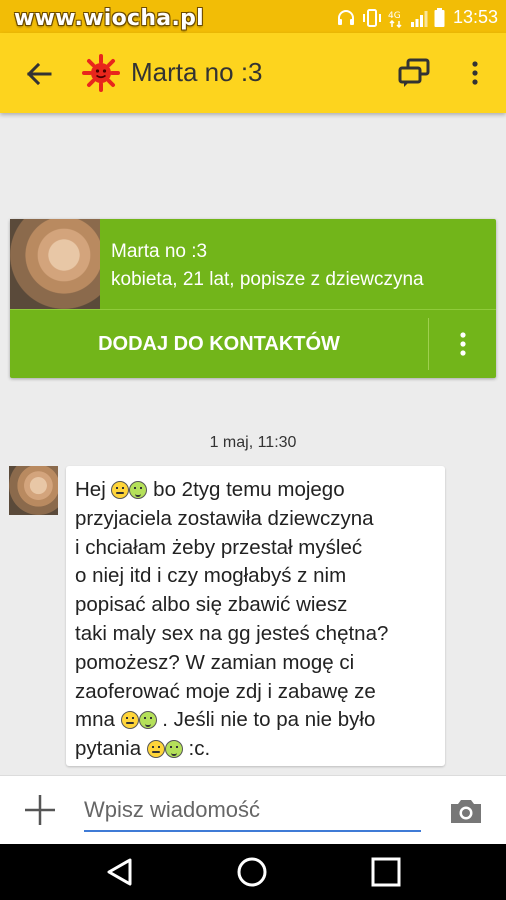  Describe the element at coordinates (439, 17) in the screenshot. I see `battery-icon` at that location.